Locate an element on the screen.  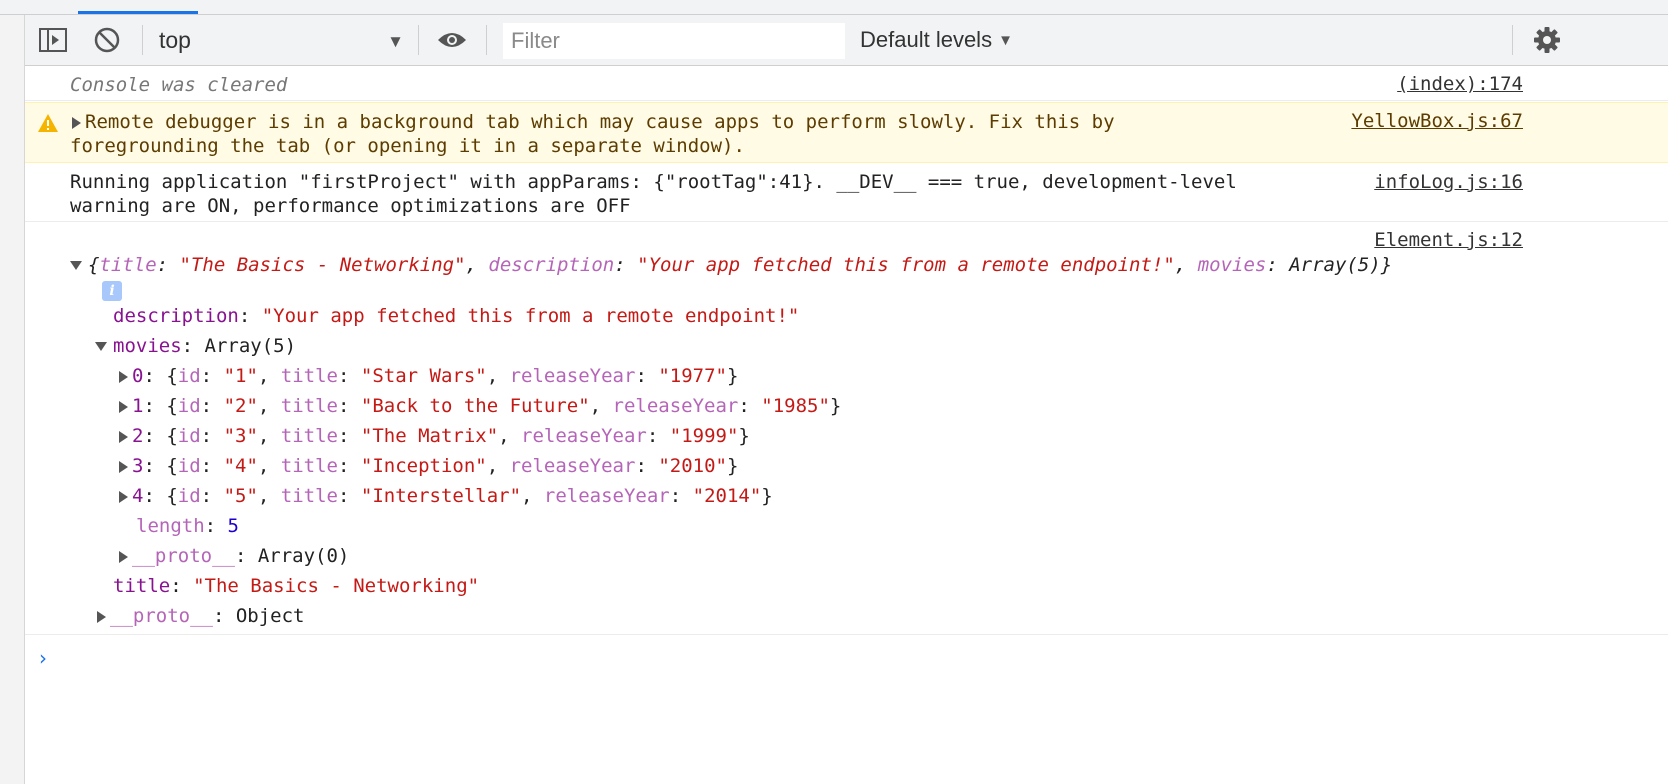
filter-input is located at coordinates (674, 41).